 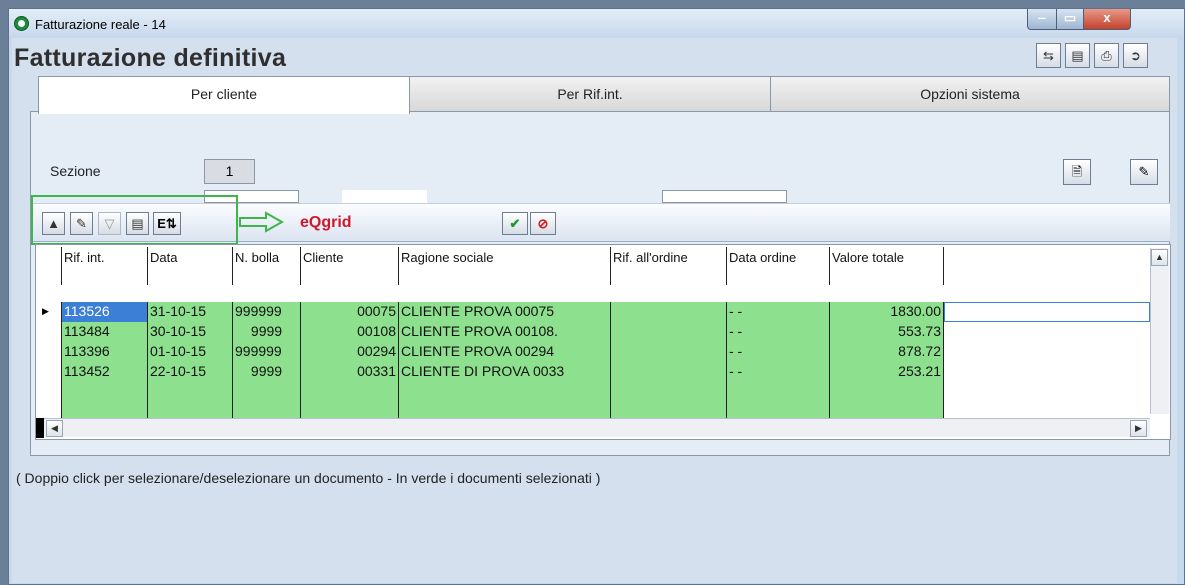 What do you see at coordinates (190, 372) in the screenshot?
I see `table-cell: 22-10-15` at bounding box center [190, 372].